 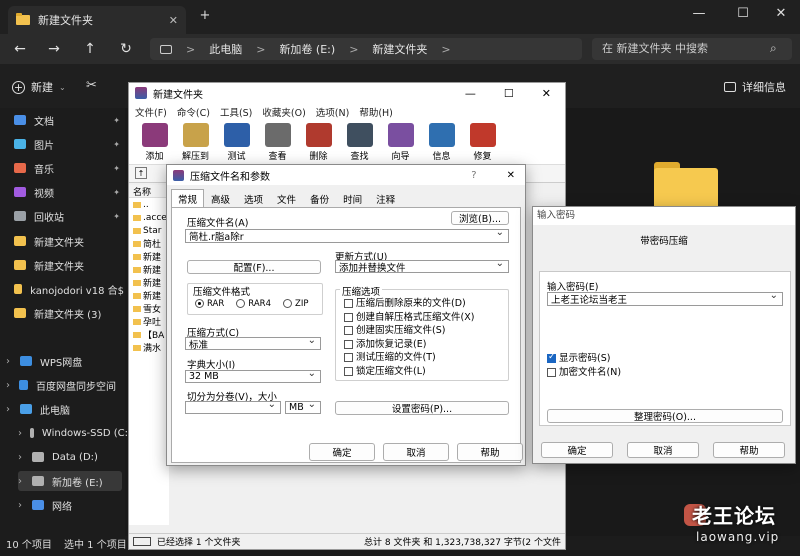 What do you see at coordinates (220, 199) in the screenshot?
I see `archive-tab: 高级` at bounding box center [220, 199].